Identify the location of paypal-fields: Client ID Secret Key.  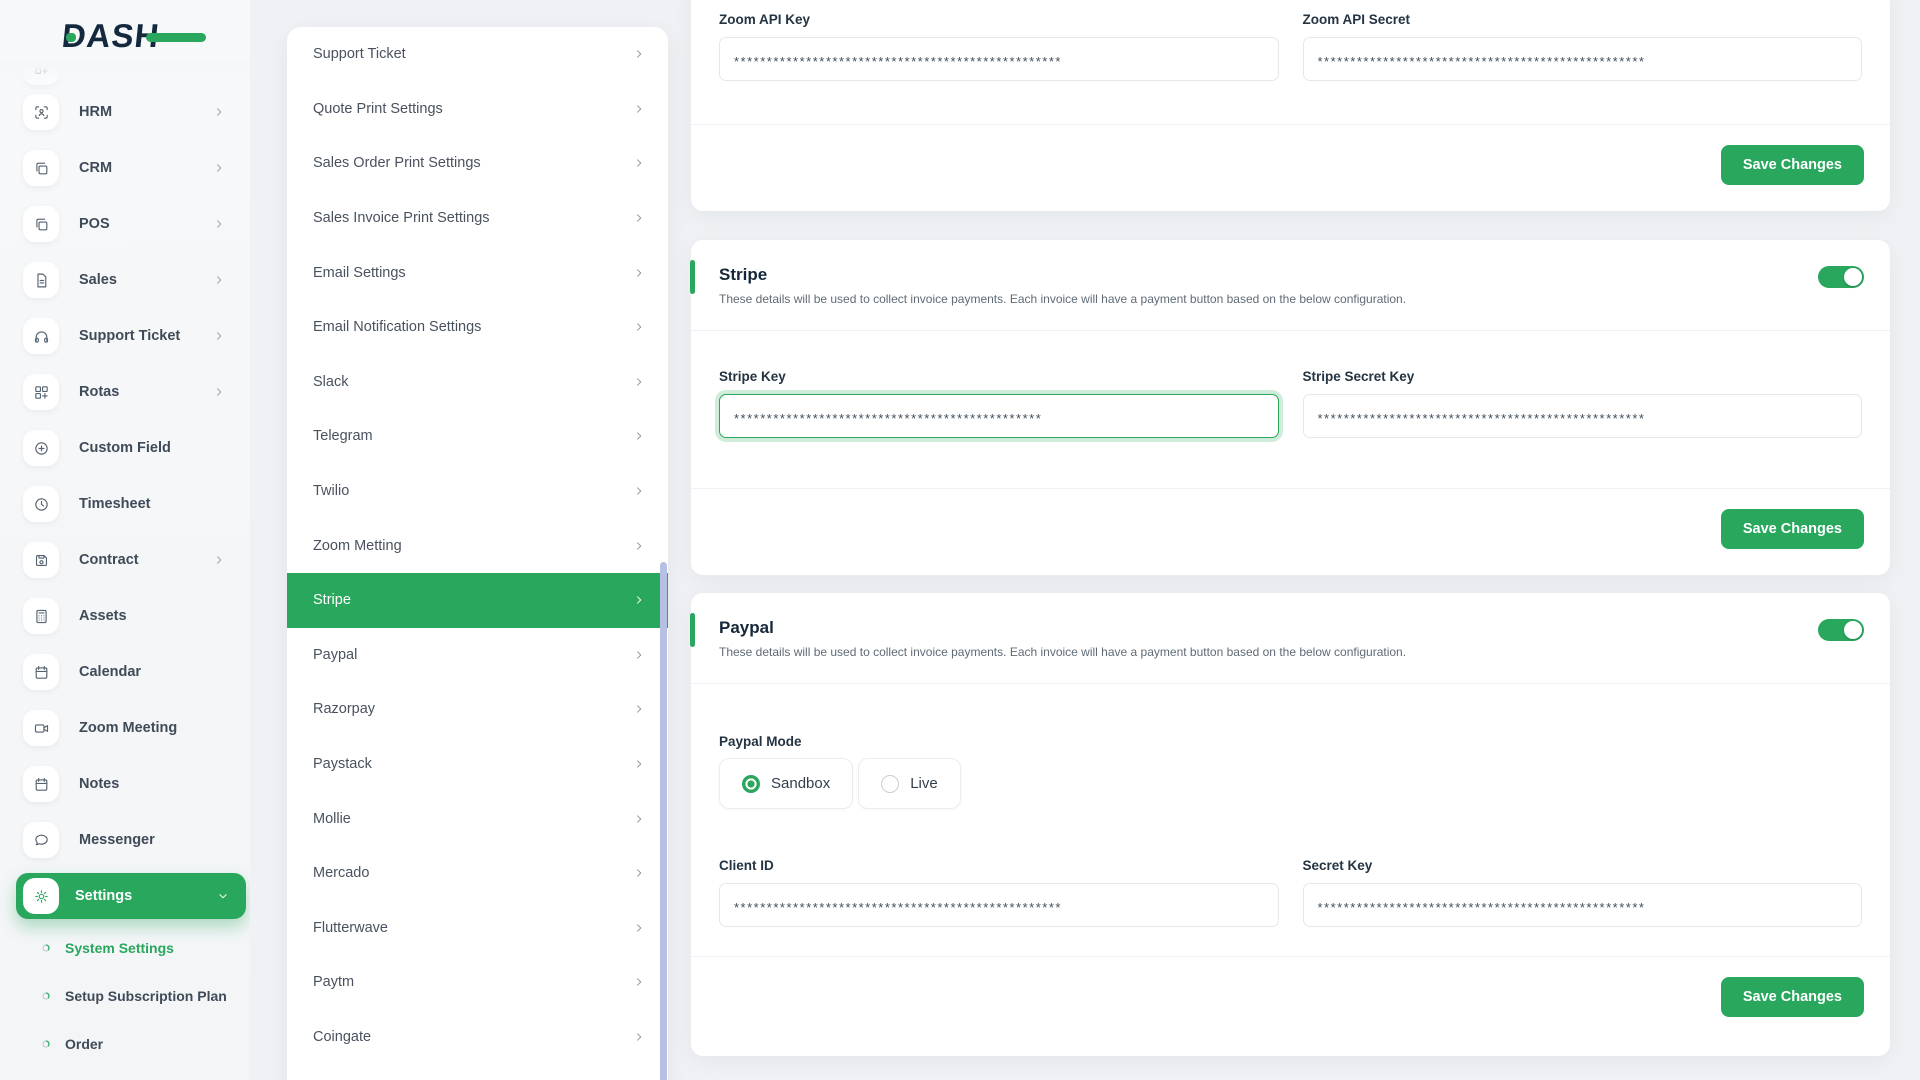
(1290, 892).